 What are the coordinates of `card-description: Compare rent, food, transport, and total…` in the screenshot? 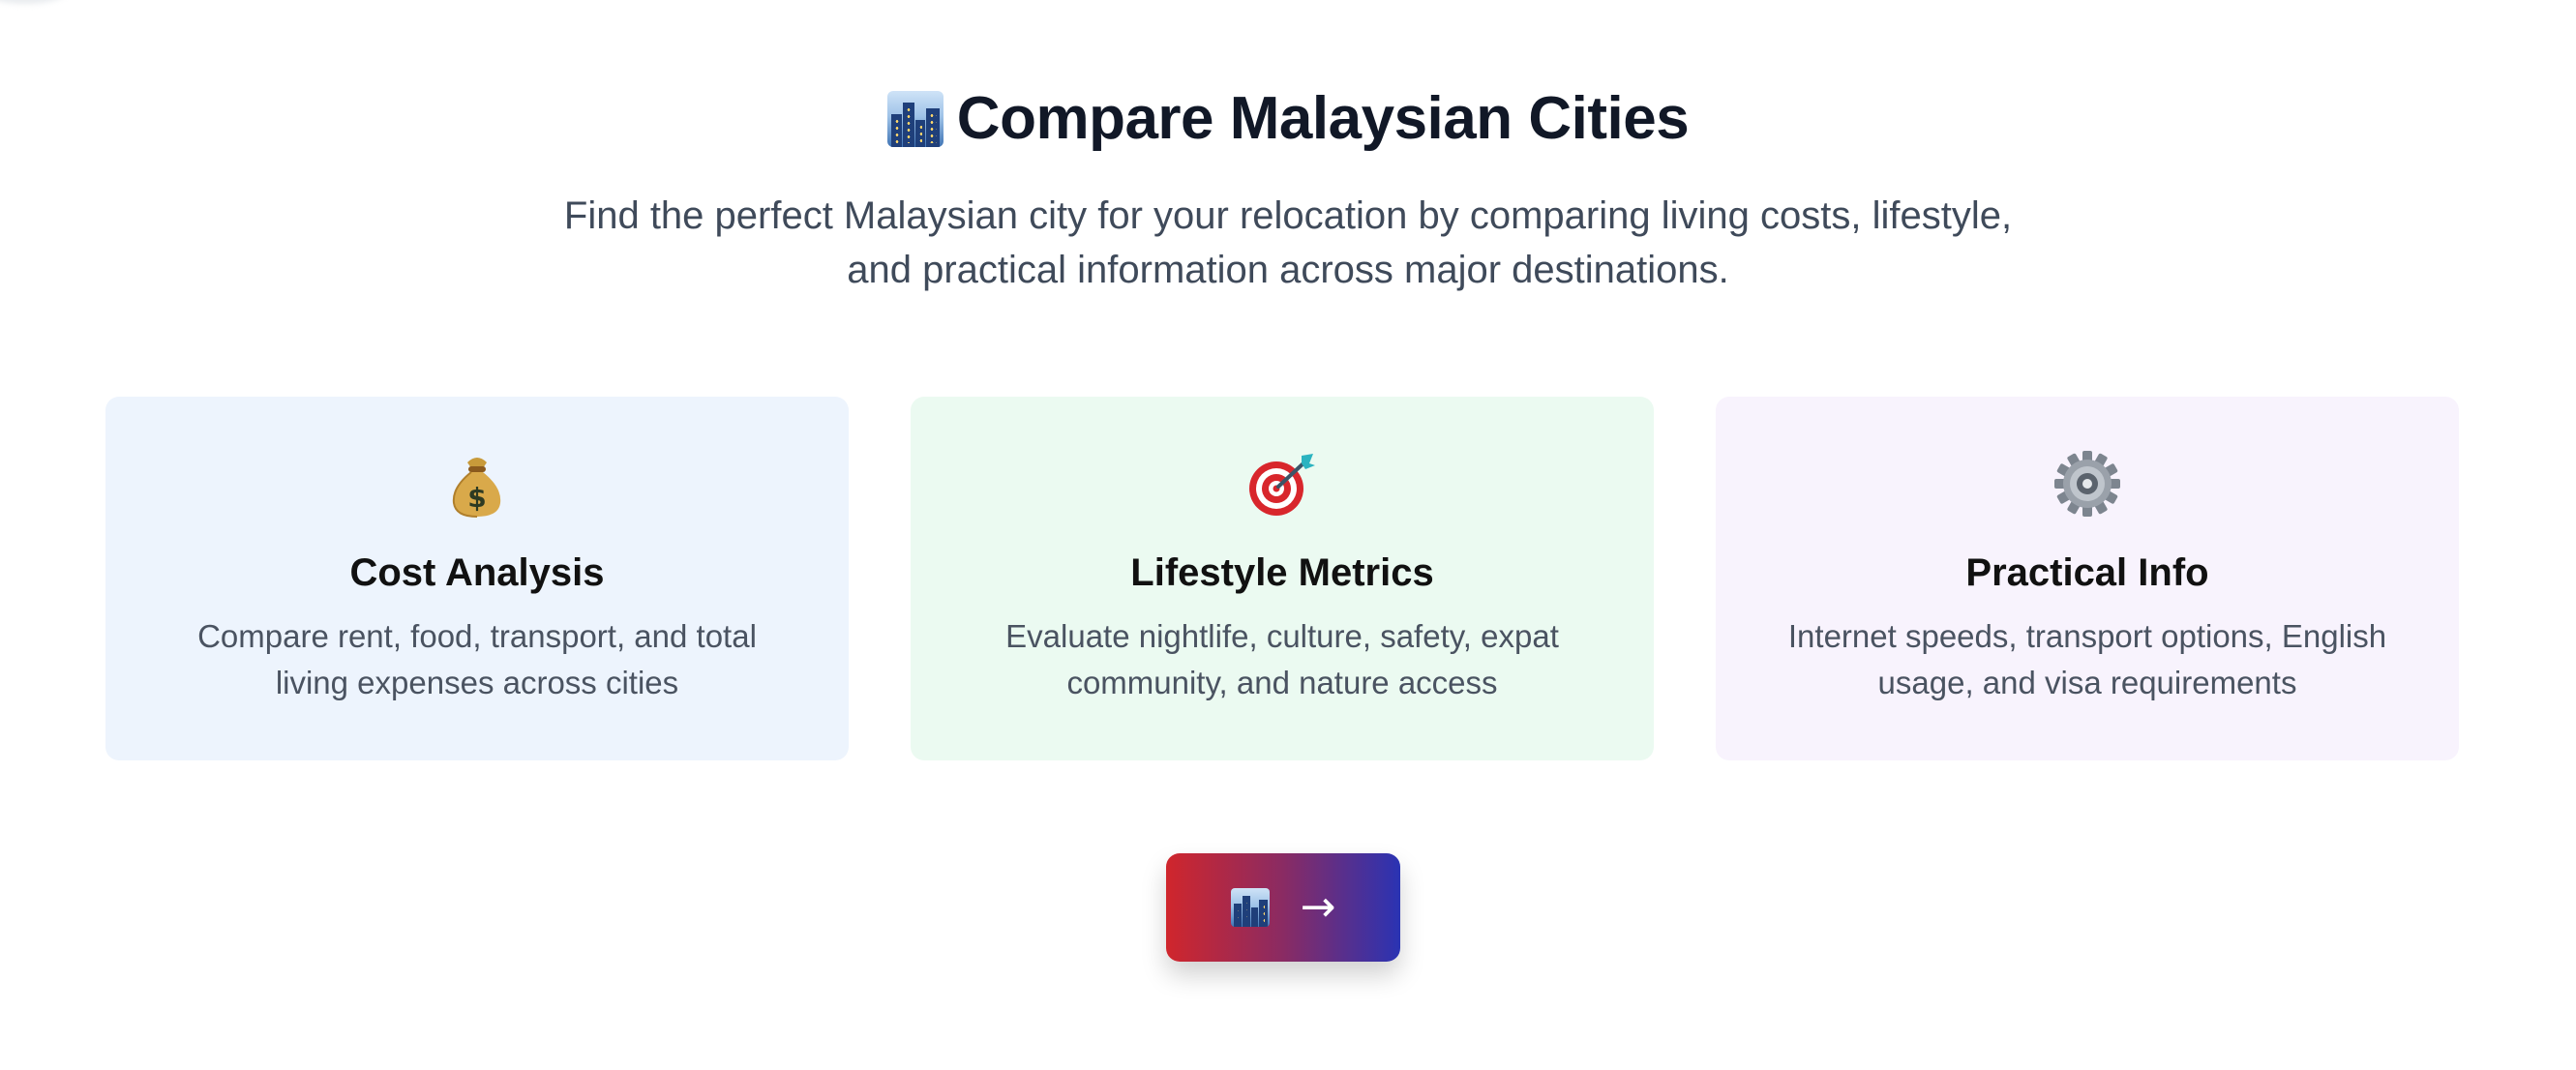 It's located at (477, 659).